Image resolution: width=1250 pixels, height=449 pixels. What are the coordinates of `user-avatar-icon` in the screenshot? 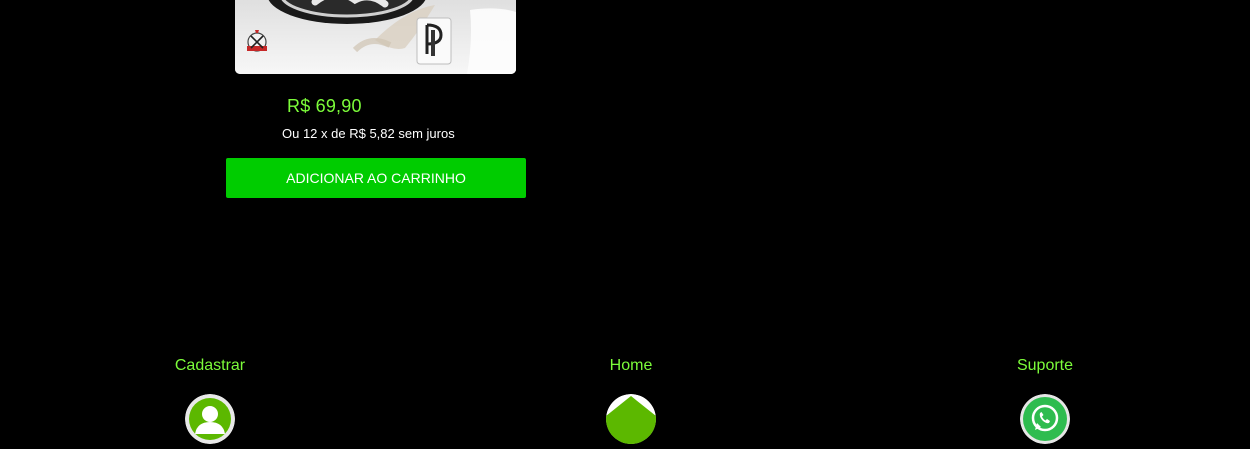 It's located at (210, 419).